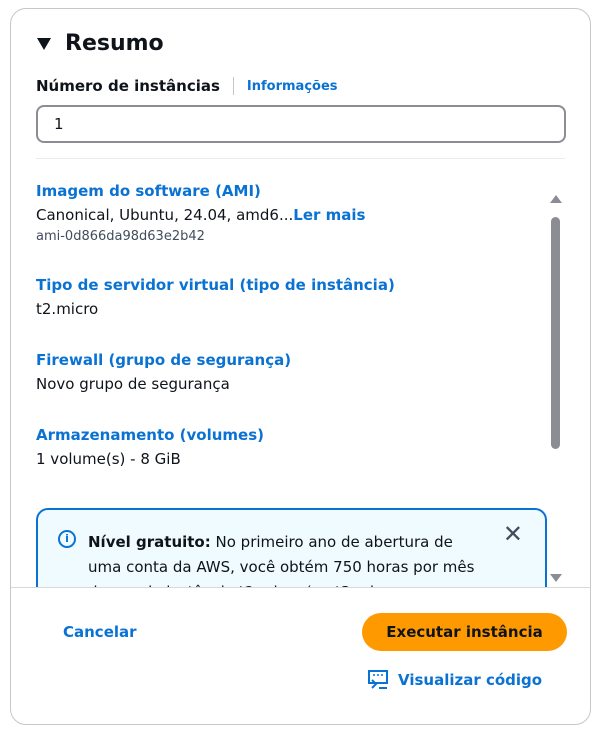 This screenshot has width=602, height=729. Describe the element at coordinates (120, 236) in the screenshot. I see `ami-id: ami-0d866da98d63e2b42` at that location.